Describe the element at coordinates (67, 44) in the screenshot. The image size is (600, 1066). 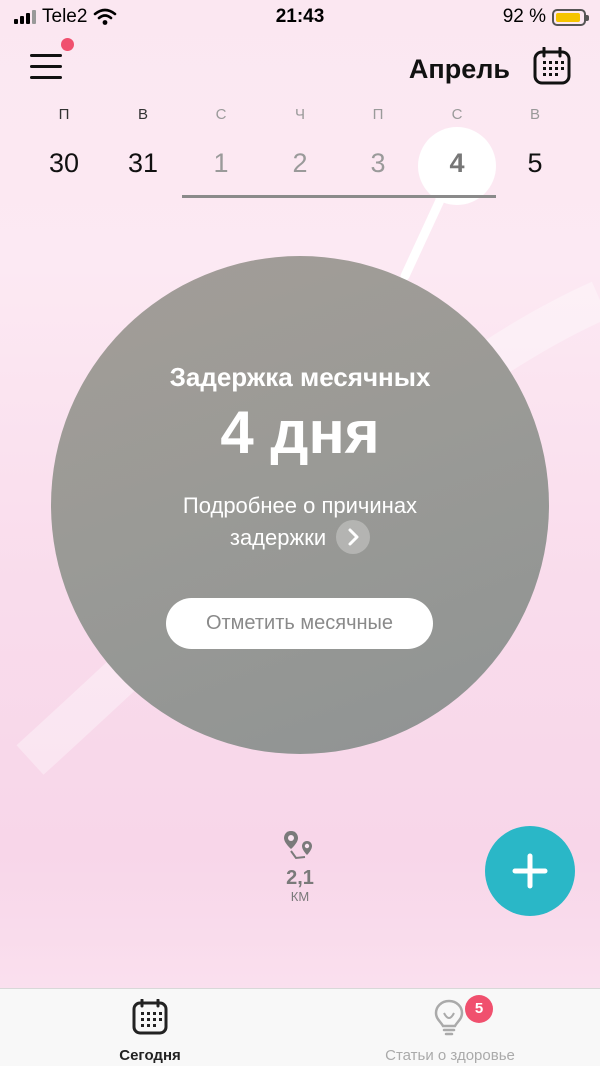
I see `notification-dot` at that location.